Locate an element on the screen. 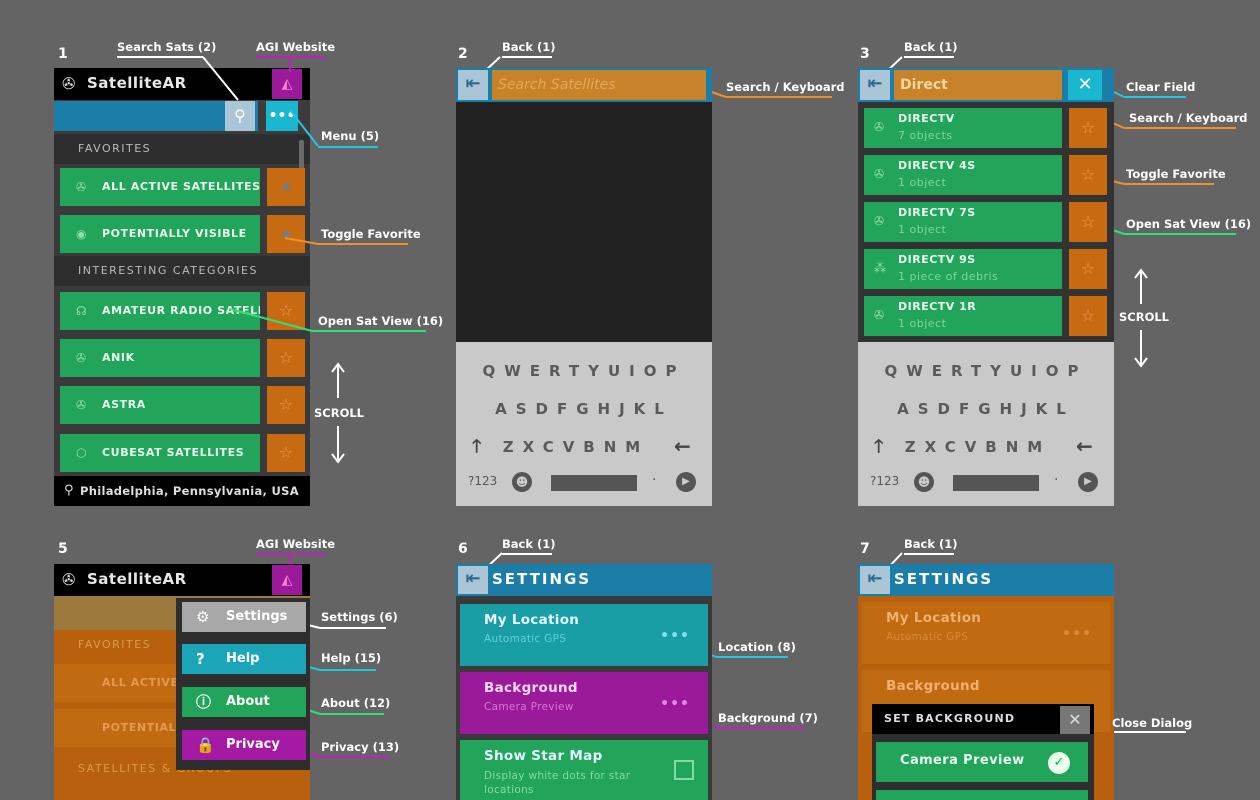  dialog-title: SET BACKGROUND is located at coordinates (950, 718).